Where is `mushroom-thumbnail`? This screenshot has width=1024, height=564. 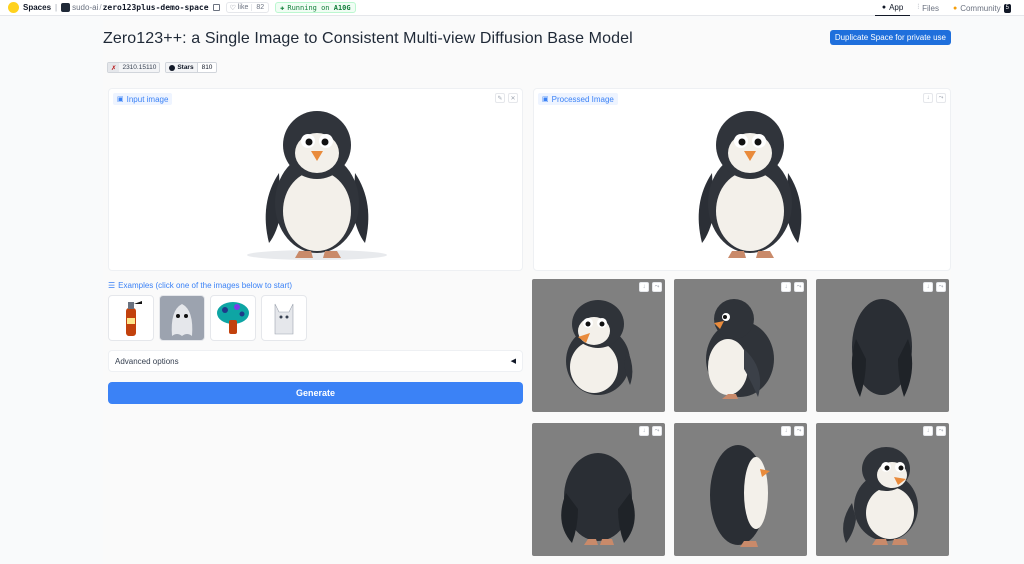 mushroom-thumbnail is located at coordinates (233, 318).